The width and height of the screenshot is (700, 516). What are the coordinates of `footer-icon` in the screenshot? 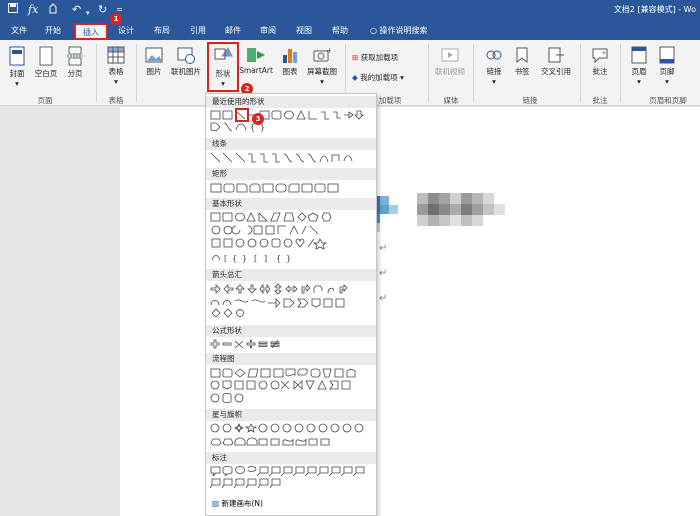 It's located at (667, 55).